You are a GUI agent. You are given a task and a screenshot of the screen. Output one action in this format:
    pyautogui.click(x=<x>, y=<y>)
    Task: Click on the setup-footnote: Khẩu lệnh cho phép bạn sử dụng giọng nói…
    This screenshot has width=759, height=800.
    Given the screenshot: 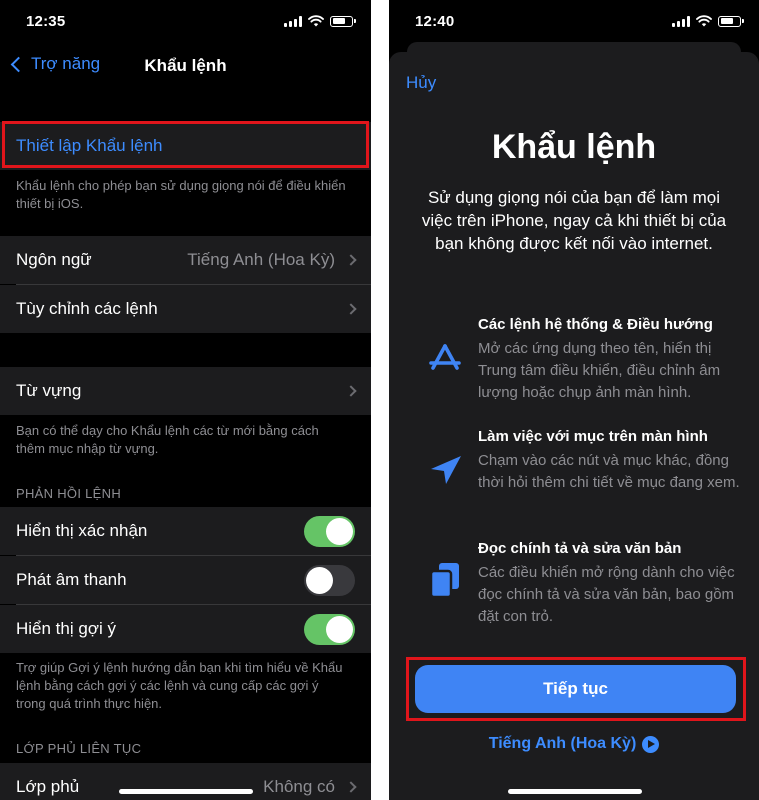 What is the action you would take?
    pyautogui.click(x=181, y=194)
    